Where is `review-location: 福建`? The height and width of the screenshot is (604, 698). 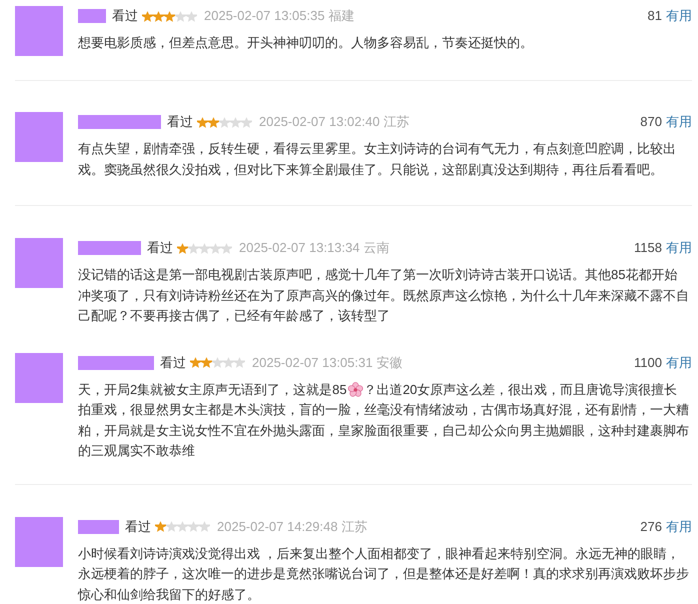
review-location: 福建 is located at coordinates (341, 16).